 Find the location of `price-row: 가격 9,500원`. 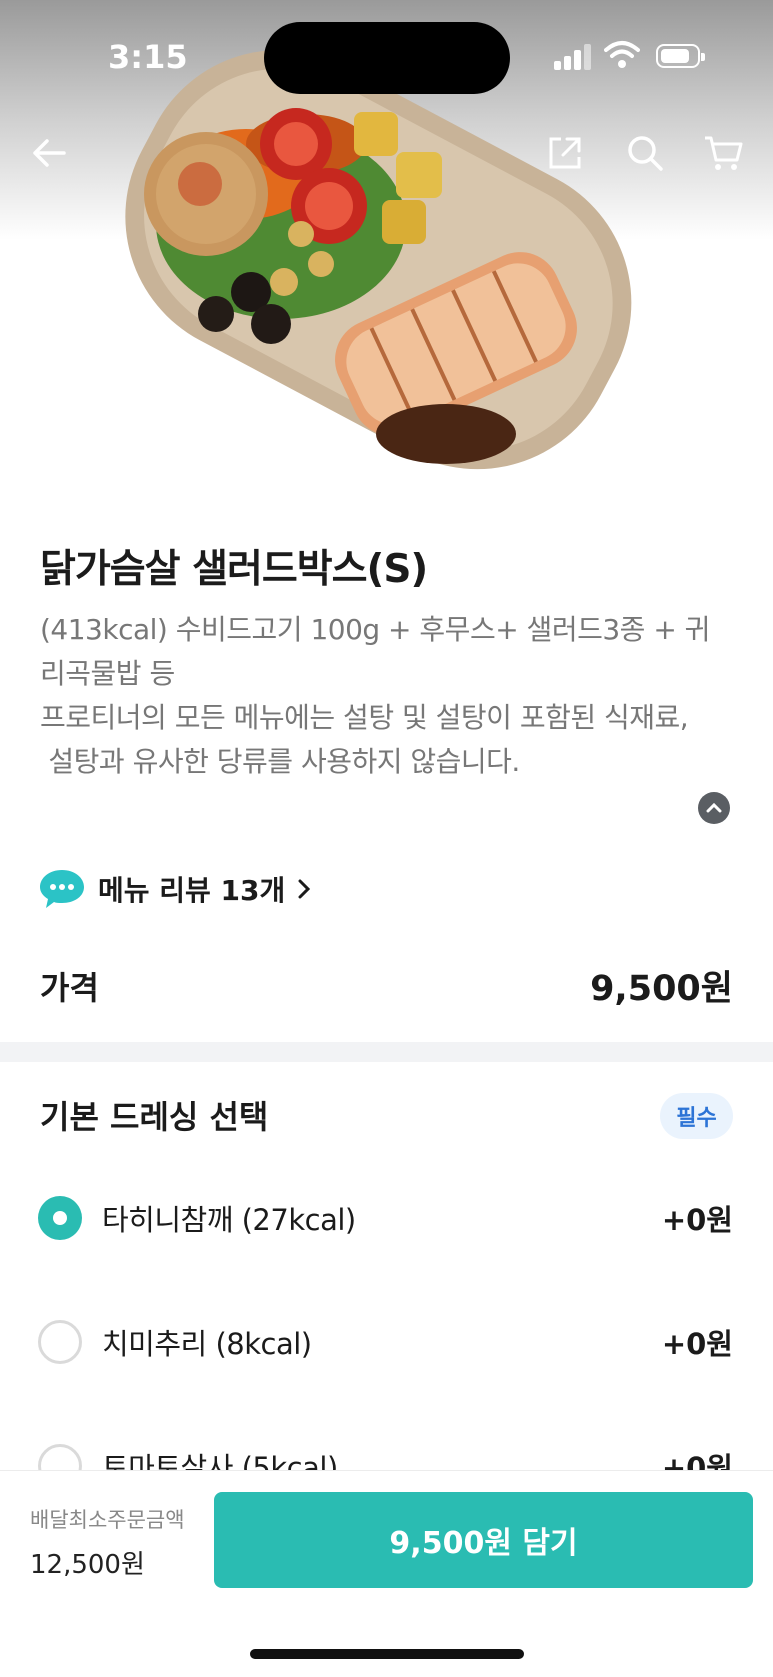

price-row: 가격 9,500원 is located at coordinates (386, 985).